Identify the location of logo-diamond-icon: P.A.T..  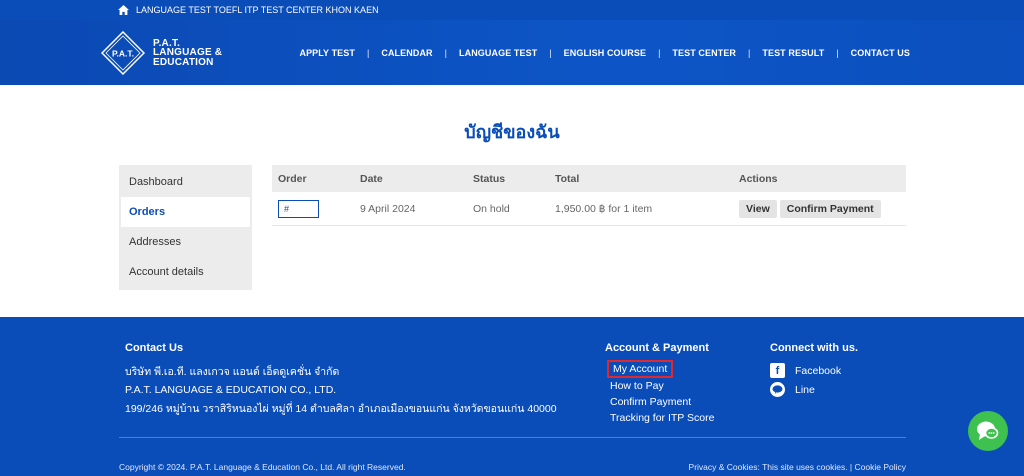
(123, 53).